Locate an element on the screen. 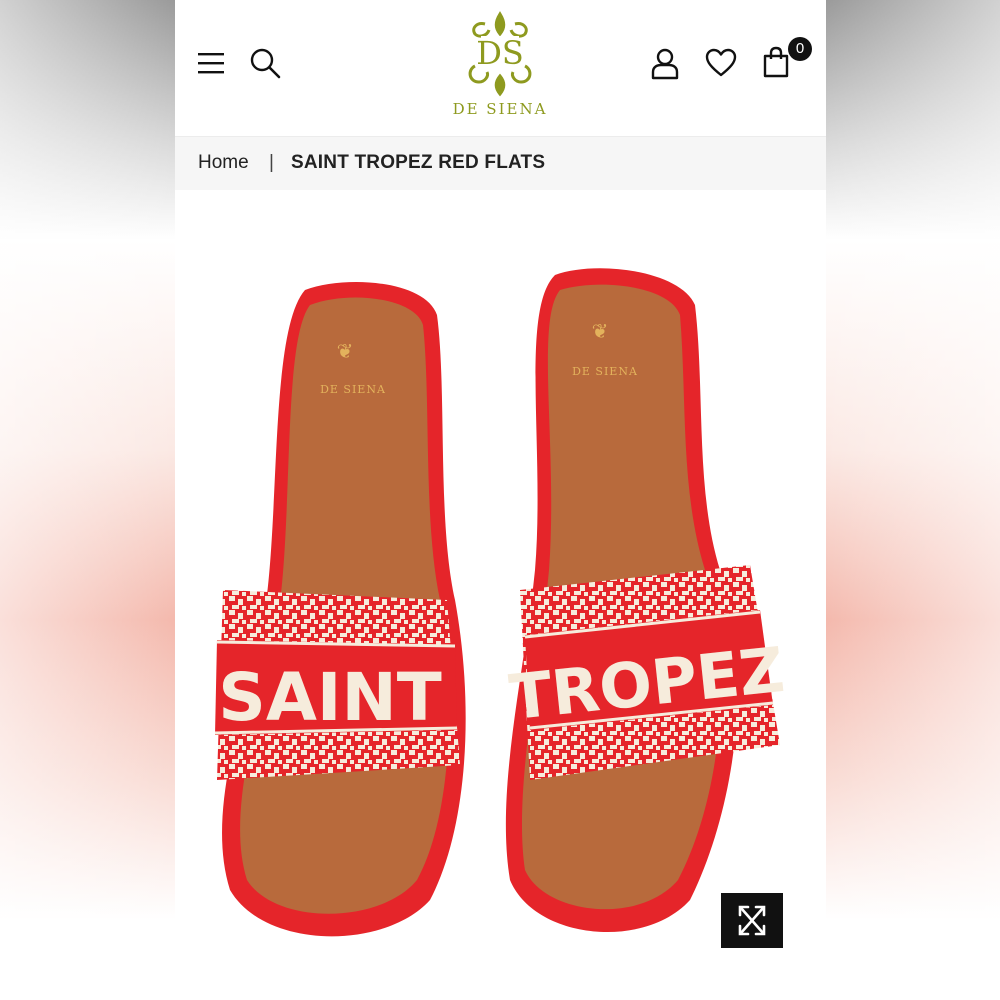 The width and height of the screenshot is (1000, 1000). zoom-button is located at coordinates (752, 920).